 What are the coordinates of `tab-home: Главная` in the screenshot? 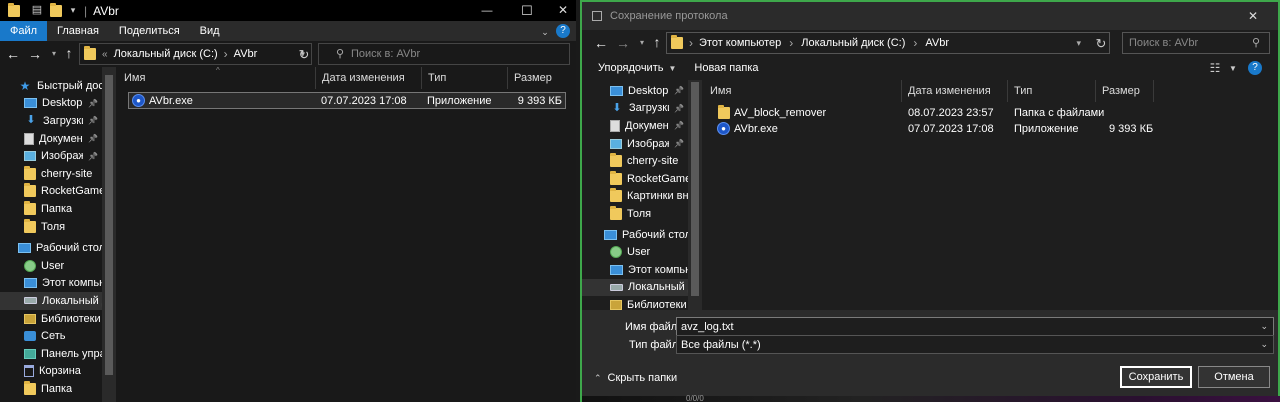 It's located at (78, 31).